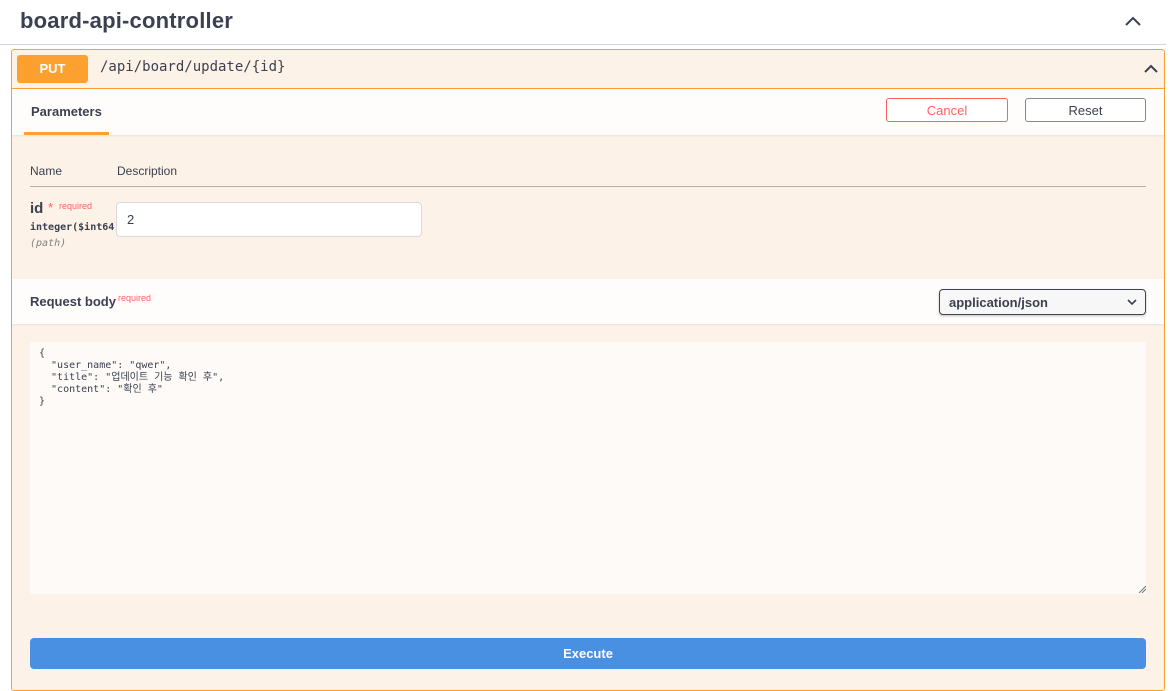  What do you see at coordinates (588, 69) in the screenshot?
I see `operation-summary: PUT /api/board/update/{id}` at bounding box center [588, 69].